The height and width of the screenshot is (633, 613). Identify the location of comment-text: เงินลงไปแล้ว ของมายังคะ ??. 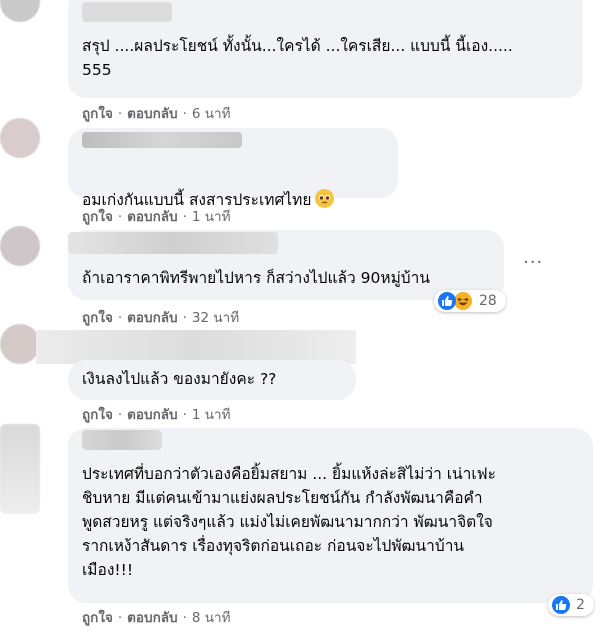
(179, 379).